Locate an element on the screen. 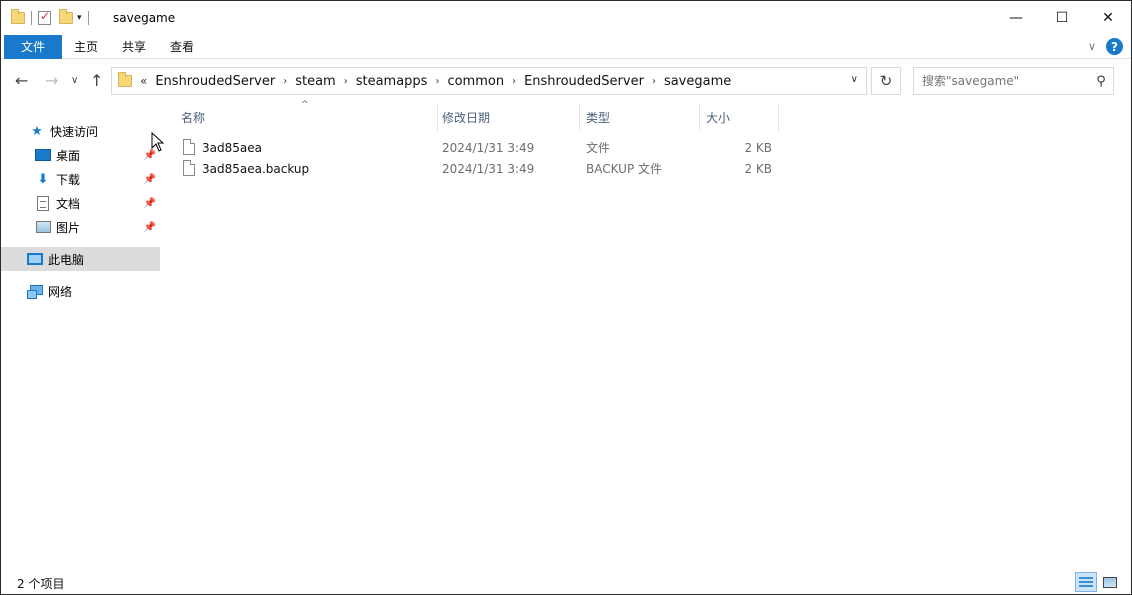  breadcrumb-item: common is located at coordinates (475, 81).